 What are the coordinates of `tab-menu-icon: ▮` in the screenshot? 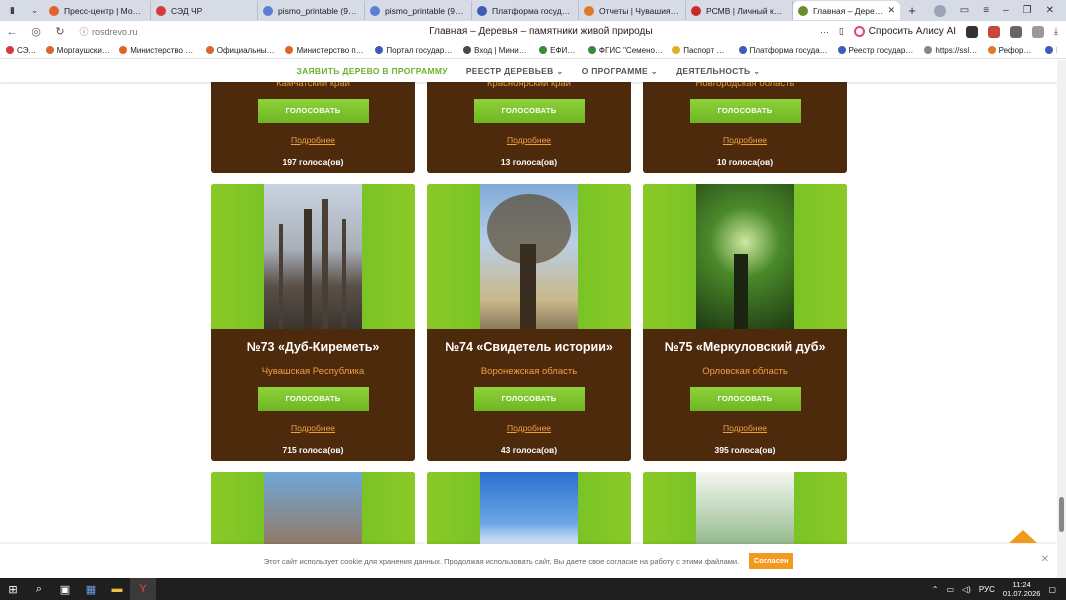 It's located at (12, 10).